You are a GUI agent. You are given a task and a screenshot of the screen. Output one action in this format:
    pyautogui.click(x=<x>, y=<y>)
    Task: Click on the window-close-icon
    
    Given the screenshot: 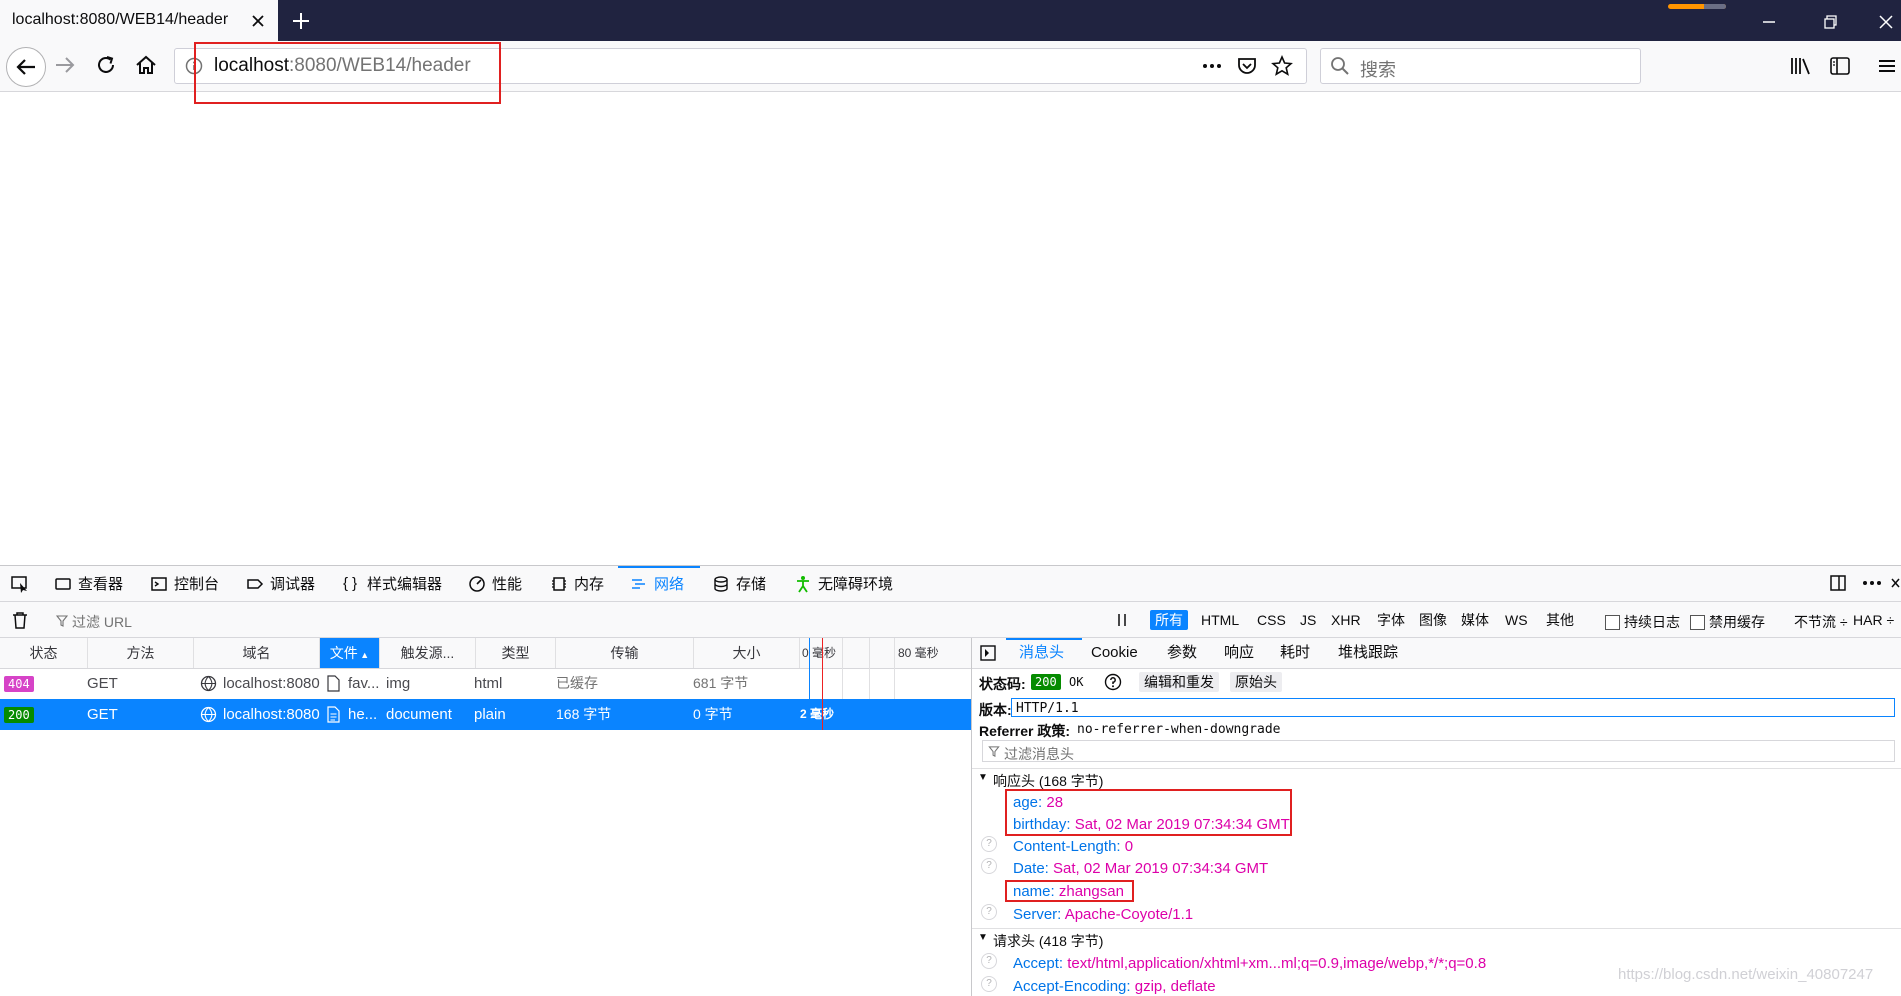 What is the action you would take?
    pyautogui.click(x=1886, y=22)
    